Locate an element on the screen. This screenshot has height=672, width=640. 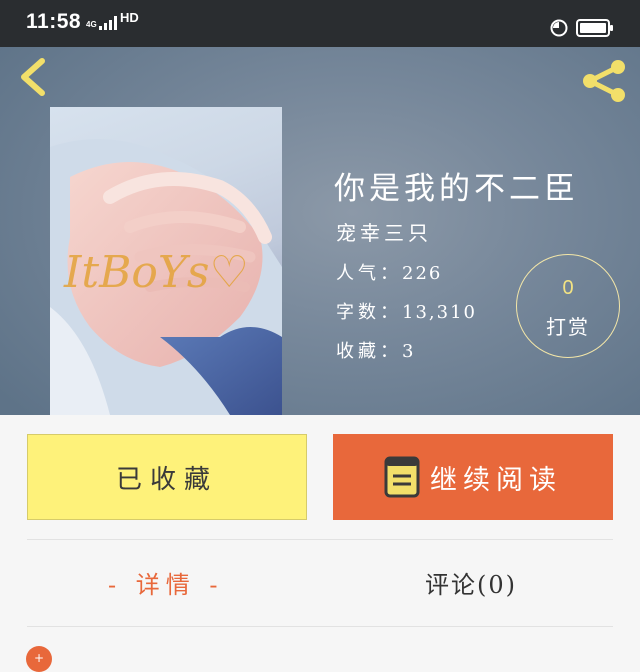
continue-reading-button: 继续阅读 is located at coordinates (473, 477).